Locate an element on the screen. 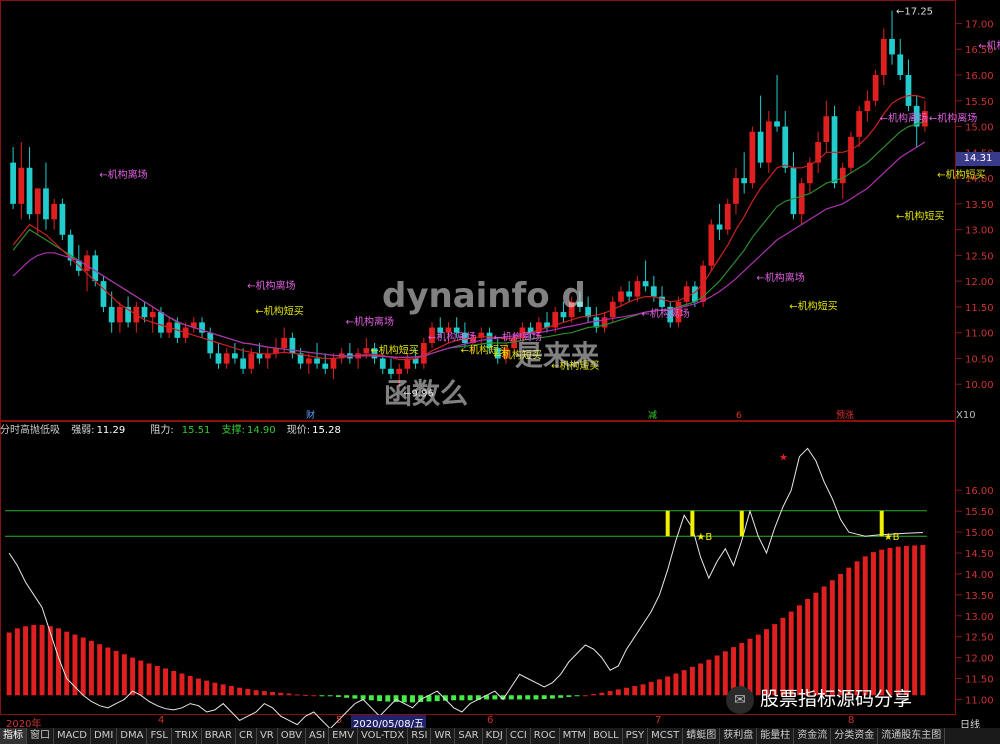  tab-14: RSI is located at coordinates (420, 736).